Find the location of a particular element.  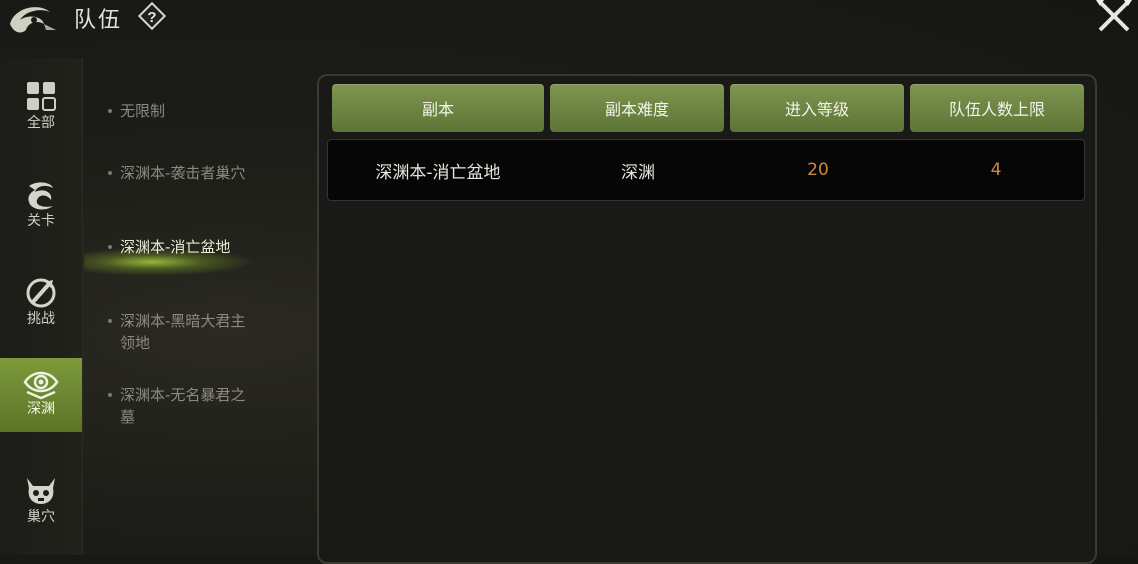

page-title: 队伍 is located at coordinates (98, 20).